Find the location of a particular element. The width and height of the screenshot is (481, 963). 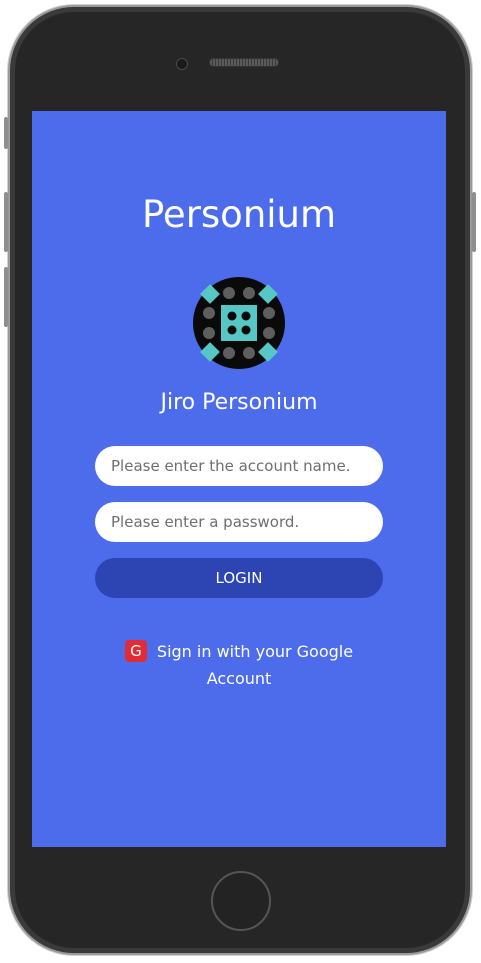

user-display-name: Jiro Personium is located at coordinates (239, 402).